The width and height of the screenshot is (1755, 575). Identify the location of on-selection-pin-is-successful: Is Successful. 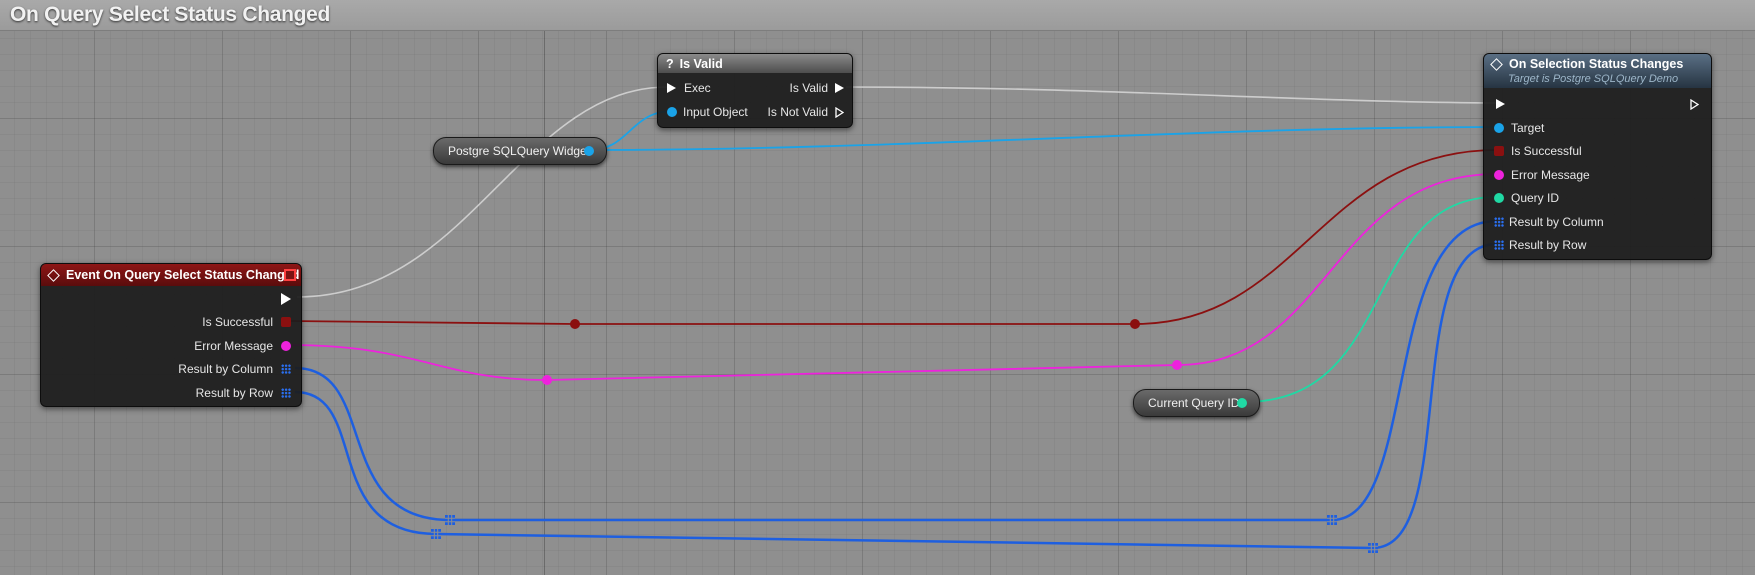
(1538, 151).